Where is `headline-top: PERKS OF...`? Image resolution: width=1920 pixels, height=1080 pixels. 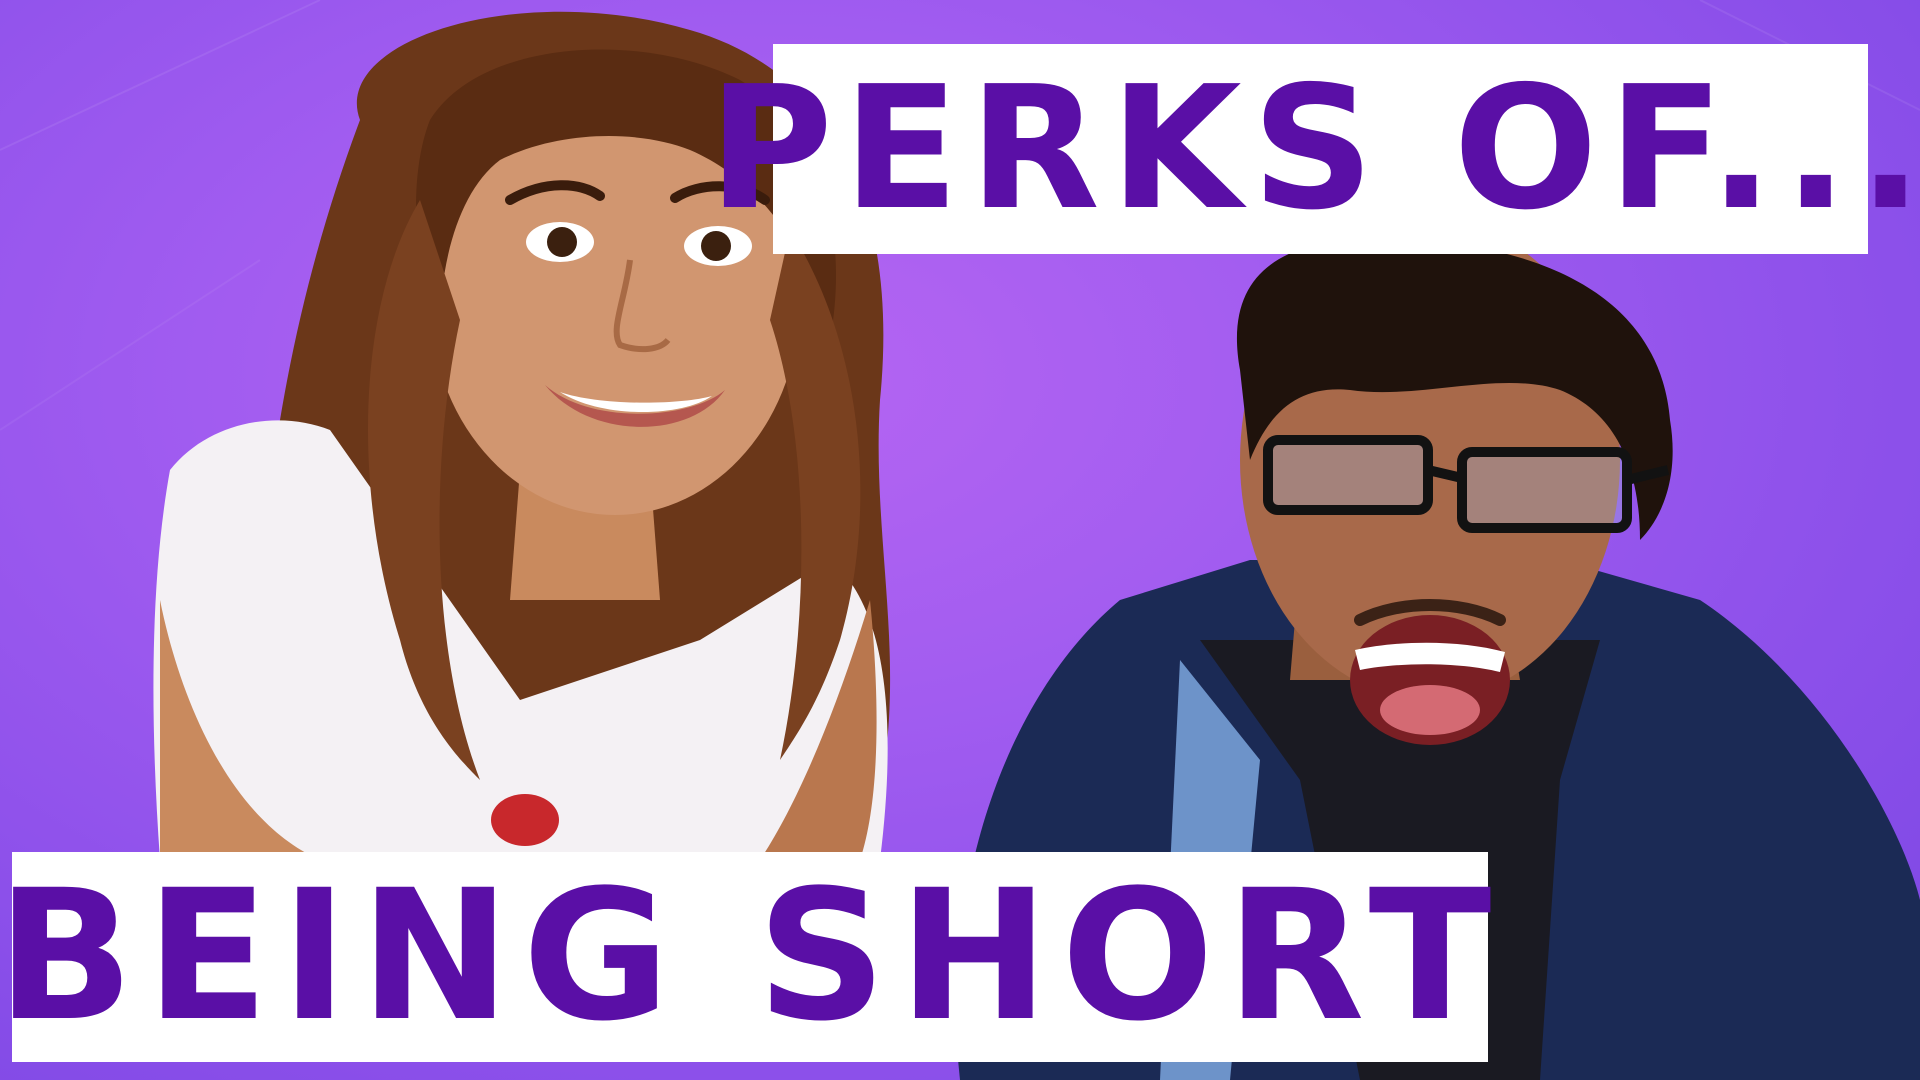
headline-top: PERKS OF... is located at coordinates (1314, 149).